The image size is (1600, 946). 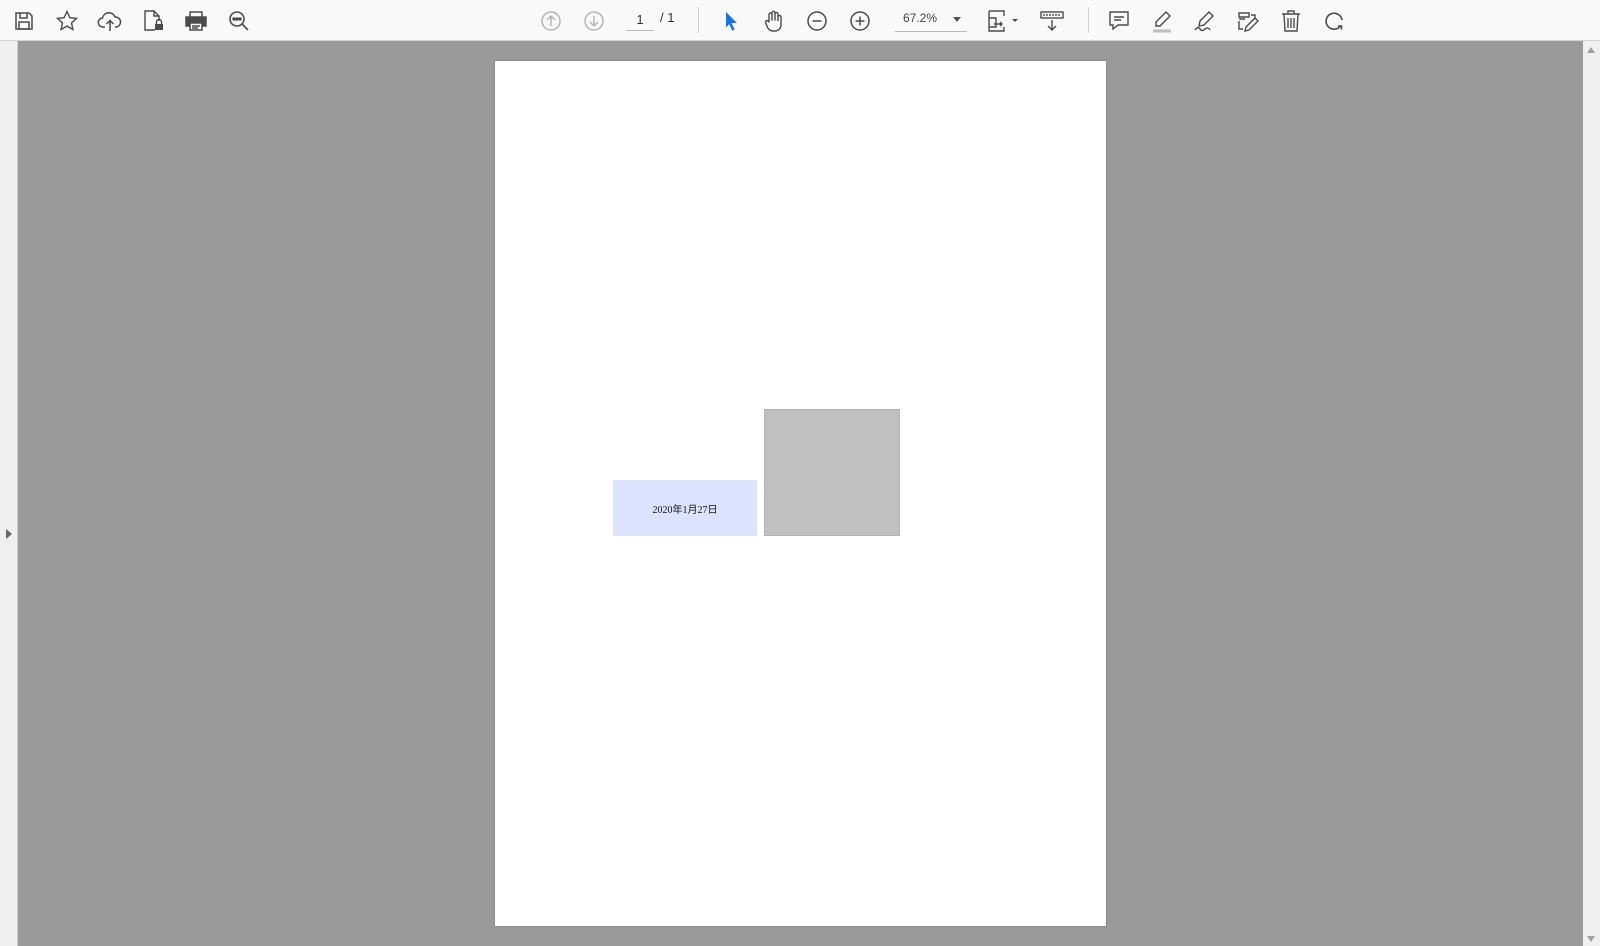 I want to click on zoom-level-dropdown: 67.2%, so click(x=931, y=20).